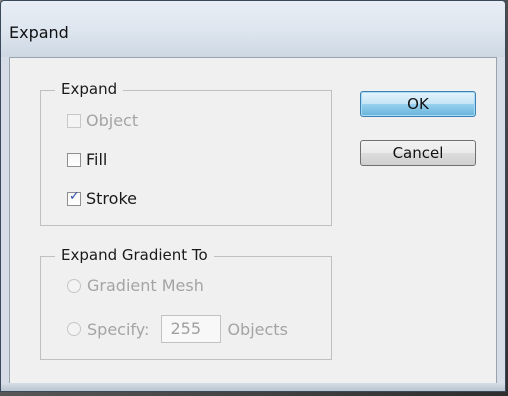 The height and width of the screenshot is (396, 508). What do you see at coordinates (257, 329) in the screenshot?
I see `objects-label: Objects` at bounding box center [257, 329].